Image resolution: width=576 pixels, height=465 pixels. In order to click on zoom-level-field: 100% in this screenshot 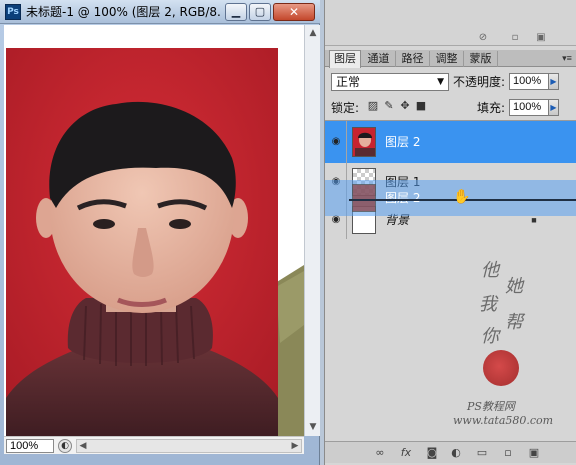, I will do `click(30, 446)`.